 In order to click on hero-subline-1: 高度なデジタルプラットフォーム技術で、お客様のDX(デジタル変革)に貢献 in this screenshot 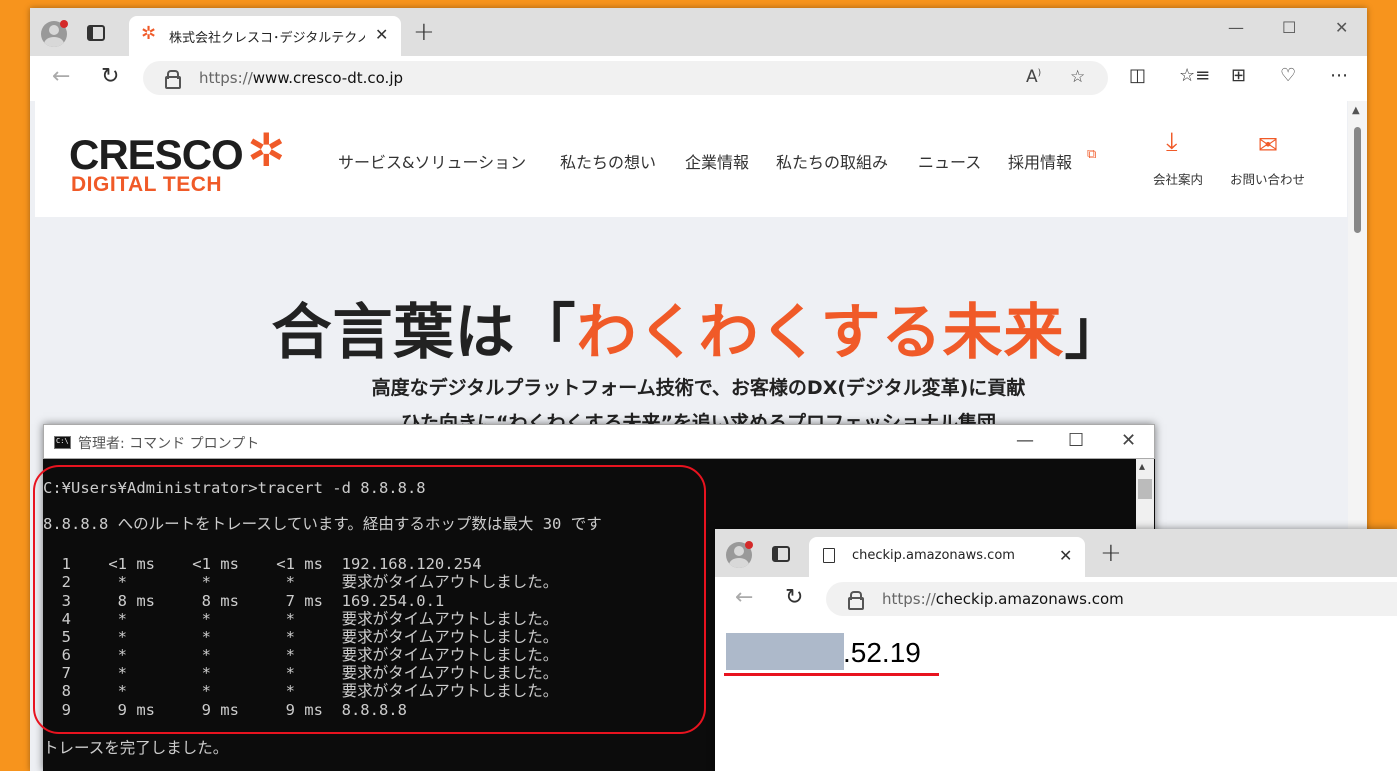, I will do `click(698, 388)`.